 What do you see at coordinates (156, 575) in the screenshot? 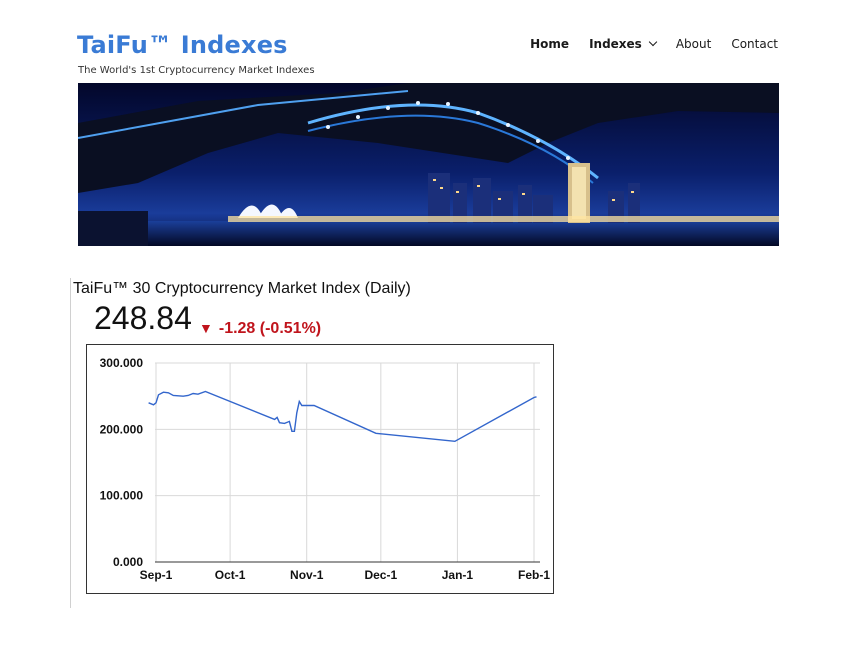
I see `x-tick-label: Sep-1` at bounding box center [156, 575].